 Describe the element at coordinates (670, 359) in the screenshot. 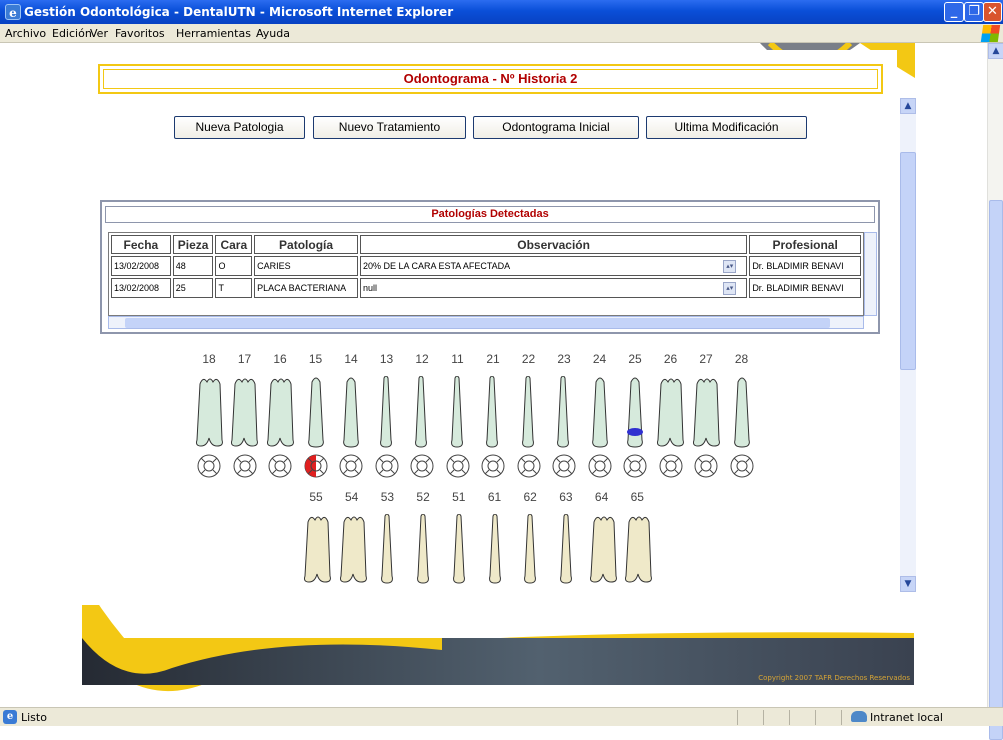

I see `tooth-number: 26` at that location.